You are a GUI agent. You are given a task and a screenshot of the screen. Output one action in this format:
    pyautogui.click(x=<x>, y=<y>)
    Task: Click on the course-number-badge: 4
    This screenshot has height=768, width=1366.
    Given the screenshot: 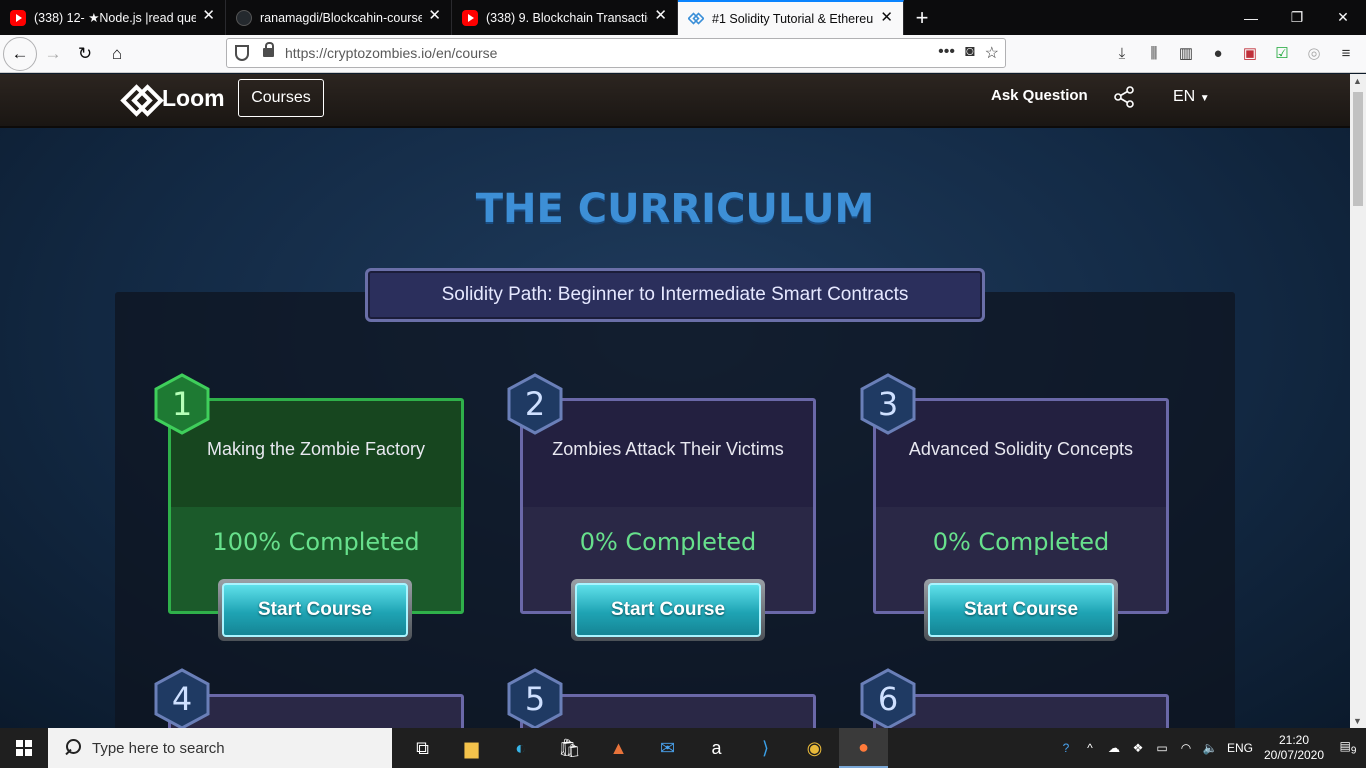 What is the action you would take?
    pyautogui.click(x=182, y=698)
    